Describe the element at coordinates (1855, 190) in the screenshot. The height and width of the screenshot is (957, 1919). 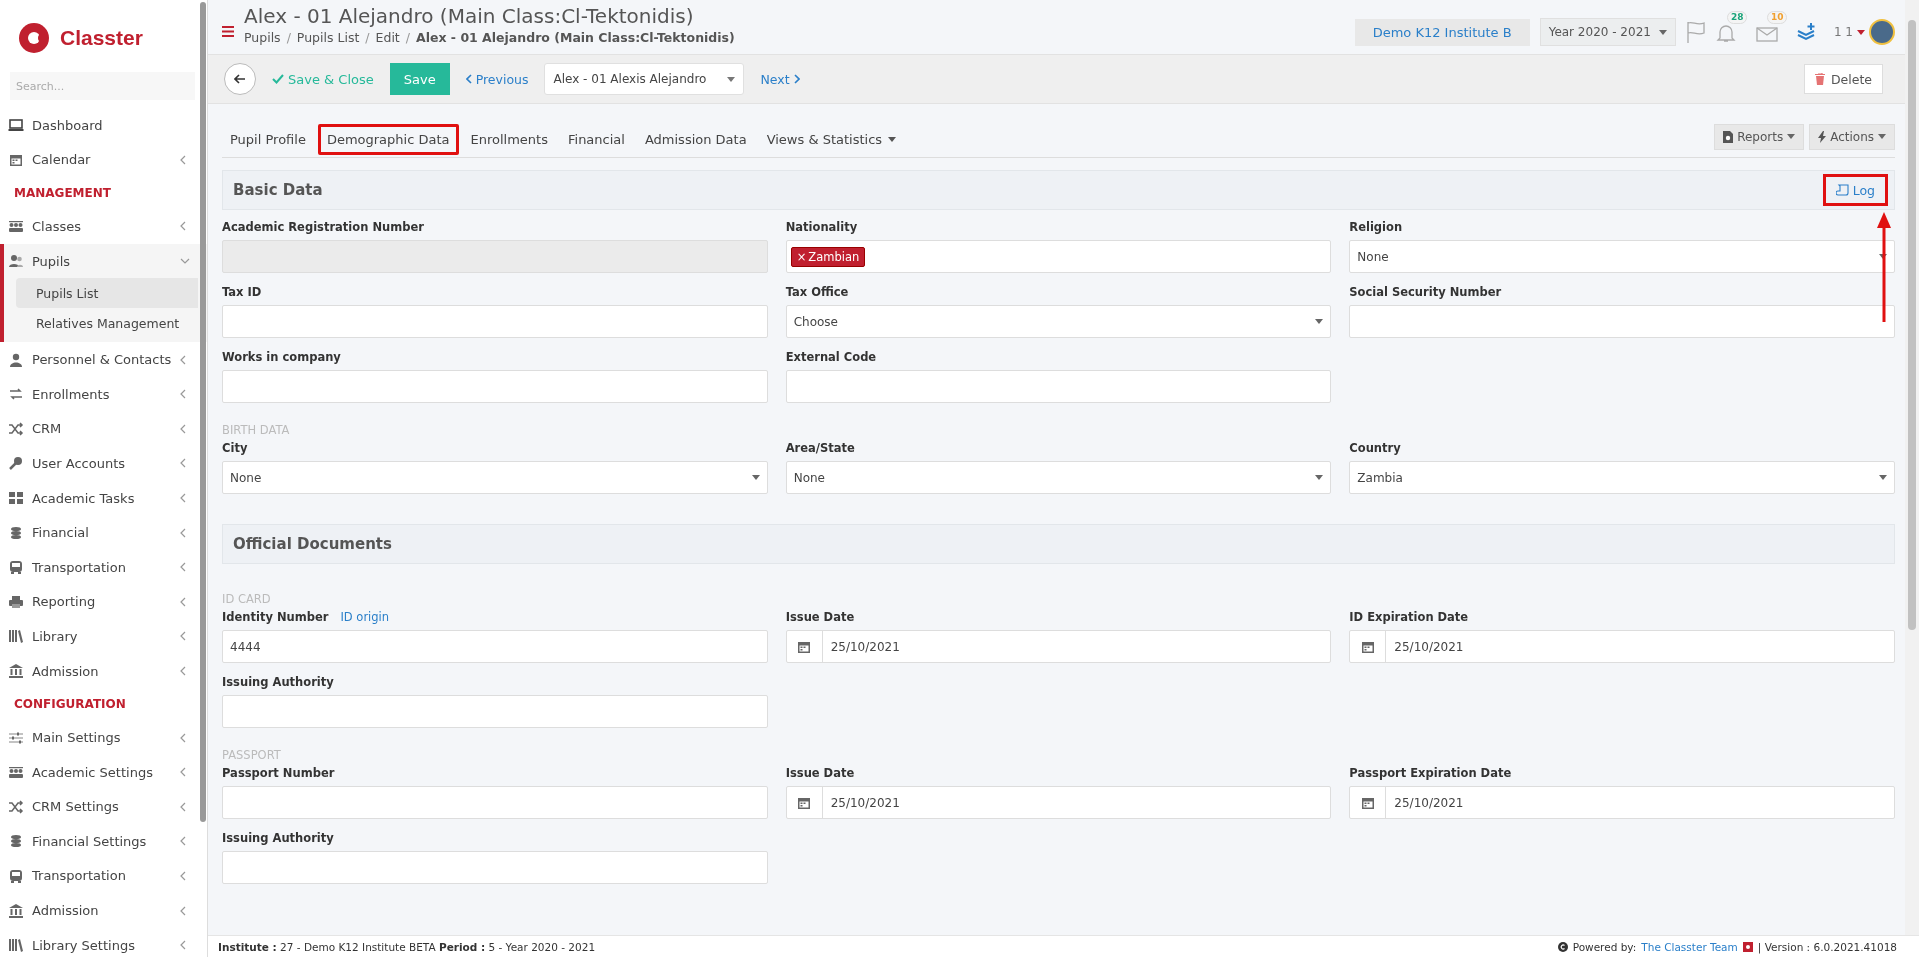
I see `log-button: Log` at that location.